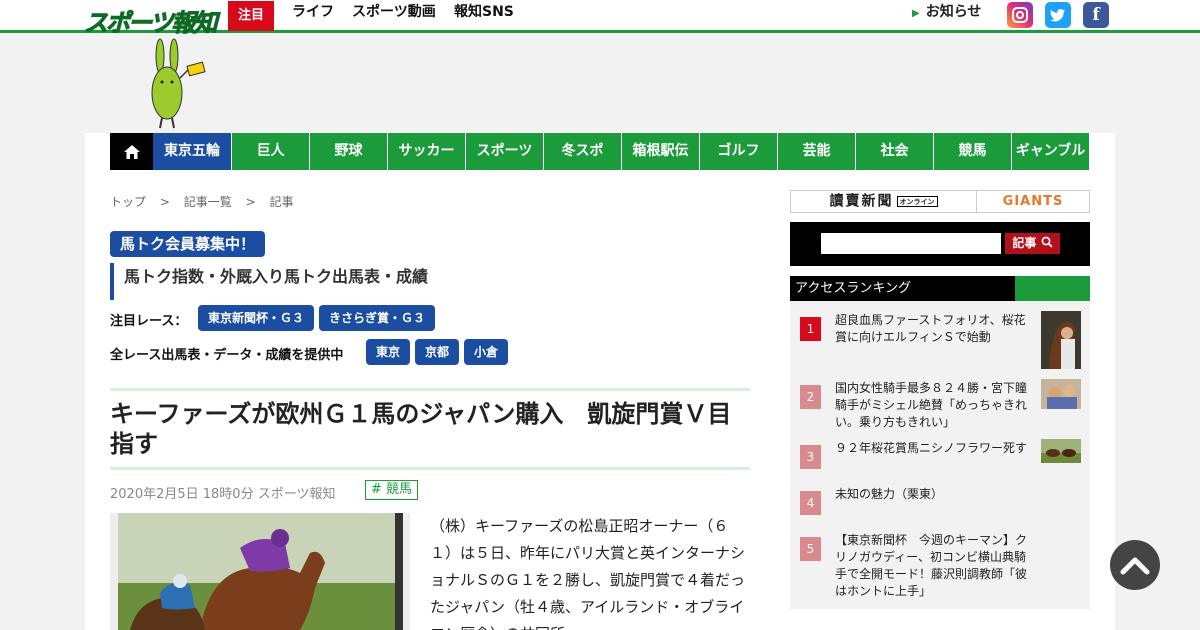 The width and height of the screenshot is (1200, 630). Describe the element at coordinates (1033, 201) in the screenshot. I see `giants-link: GIANTS` at that location.